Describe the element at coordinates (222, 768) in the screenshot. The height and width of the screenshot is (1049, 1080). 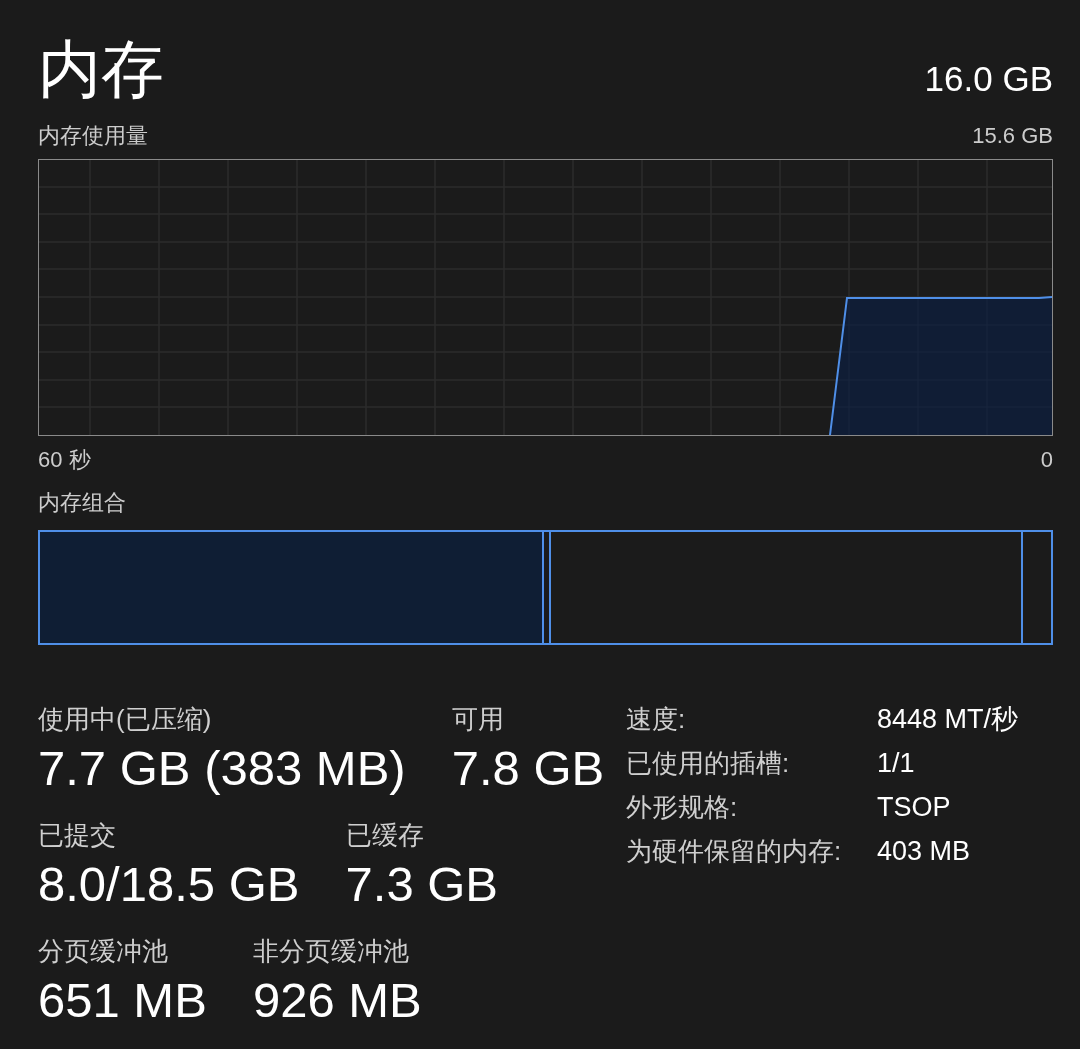
I see `stat-value: 7.7 GB (383 MB)` at that location.